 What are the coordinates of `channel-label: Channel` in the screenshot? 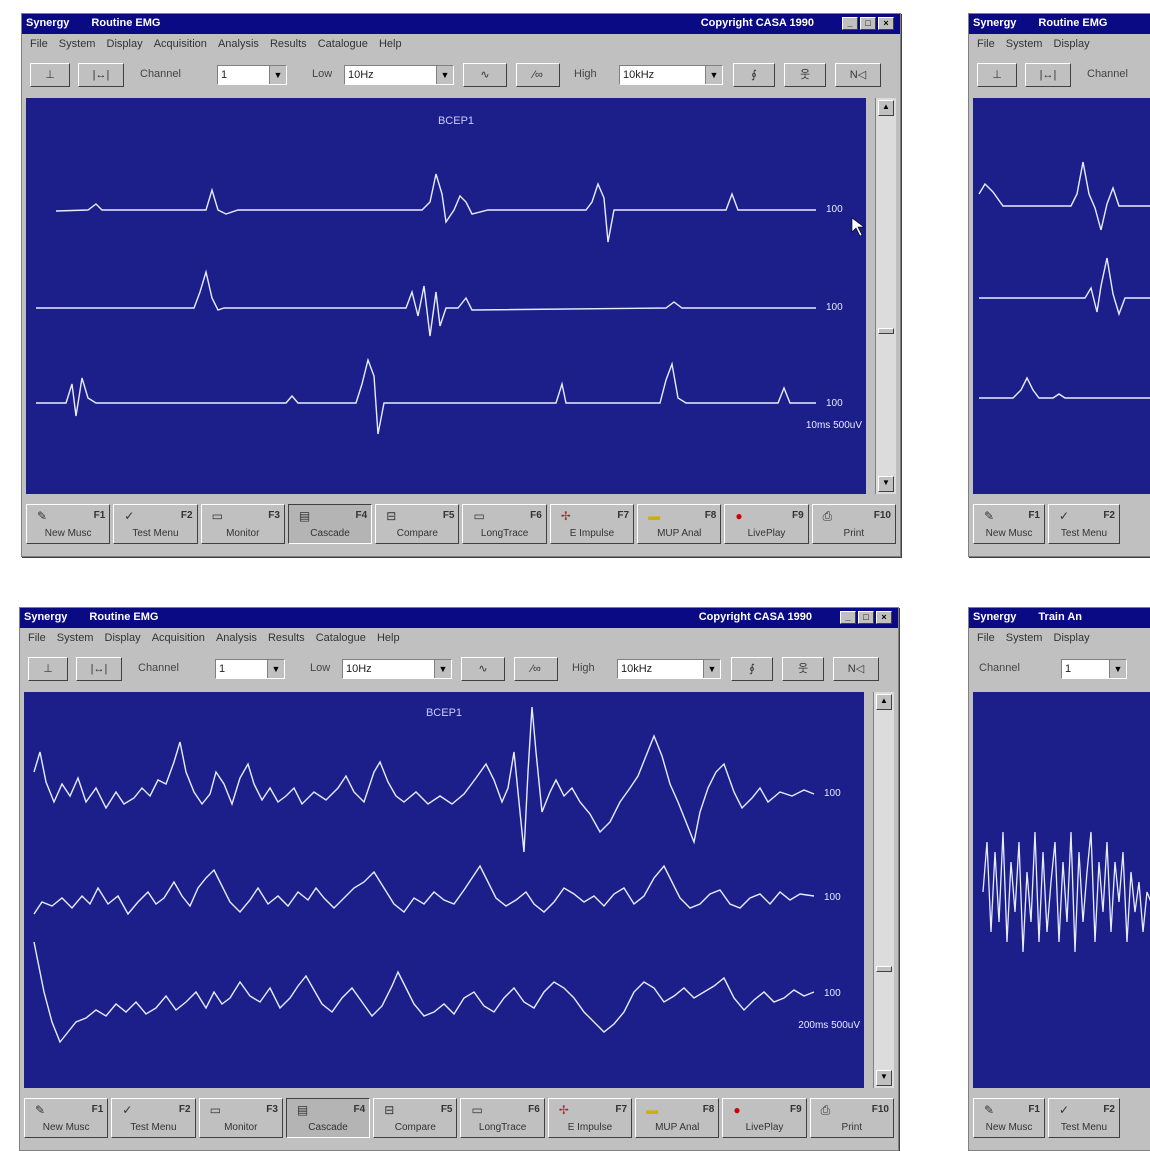 It's located at (158, 668).